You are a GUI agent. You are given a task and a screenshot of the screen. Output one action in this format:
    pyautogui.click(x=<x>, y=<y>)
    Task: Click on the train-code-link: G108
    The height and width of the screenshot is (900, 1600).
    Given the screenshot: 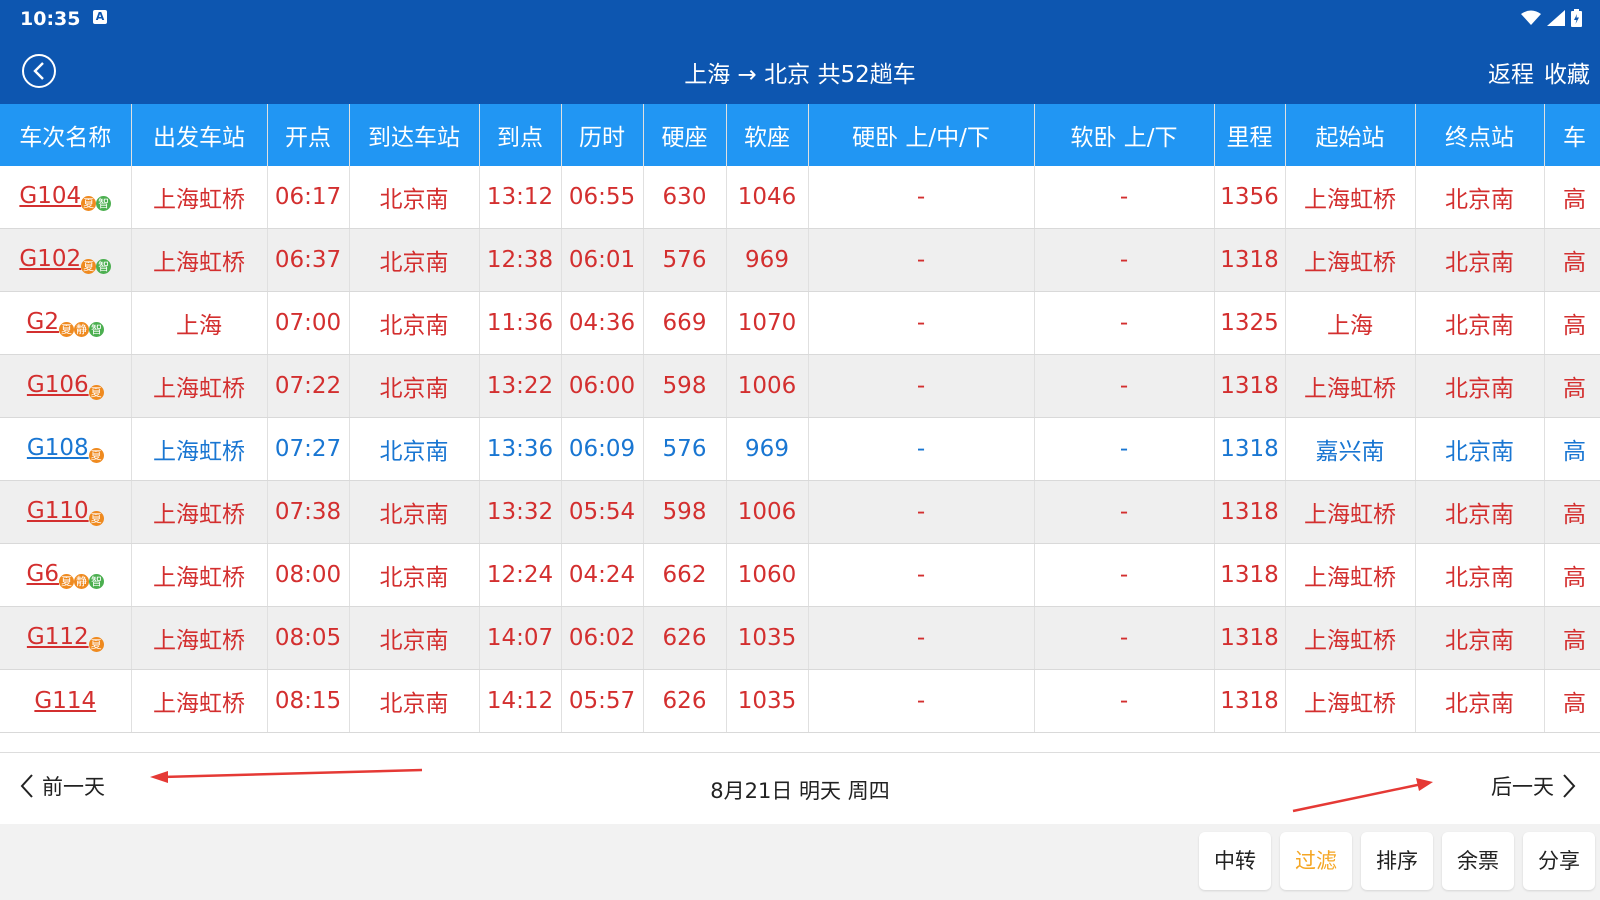 What is the action you would take?
    pyautogui.click(x=58, y=448)
    